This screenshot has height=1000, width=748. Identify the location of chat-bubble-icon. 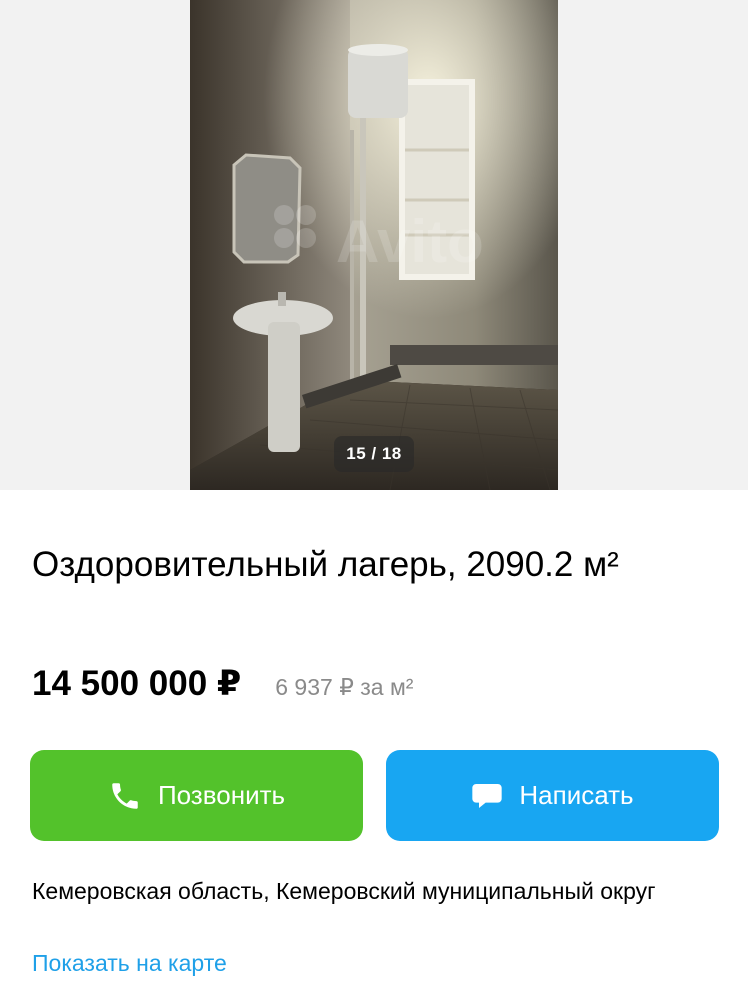
(487, 796).